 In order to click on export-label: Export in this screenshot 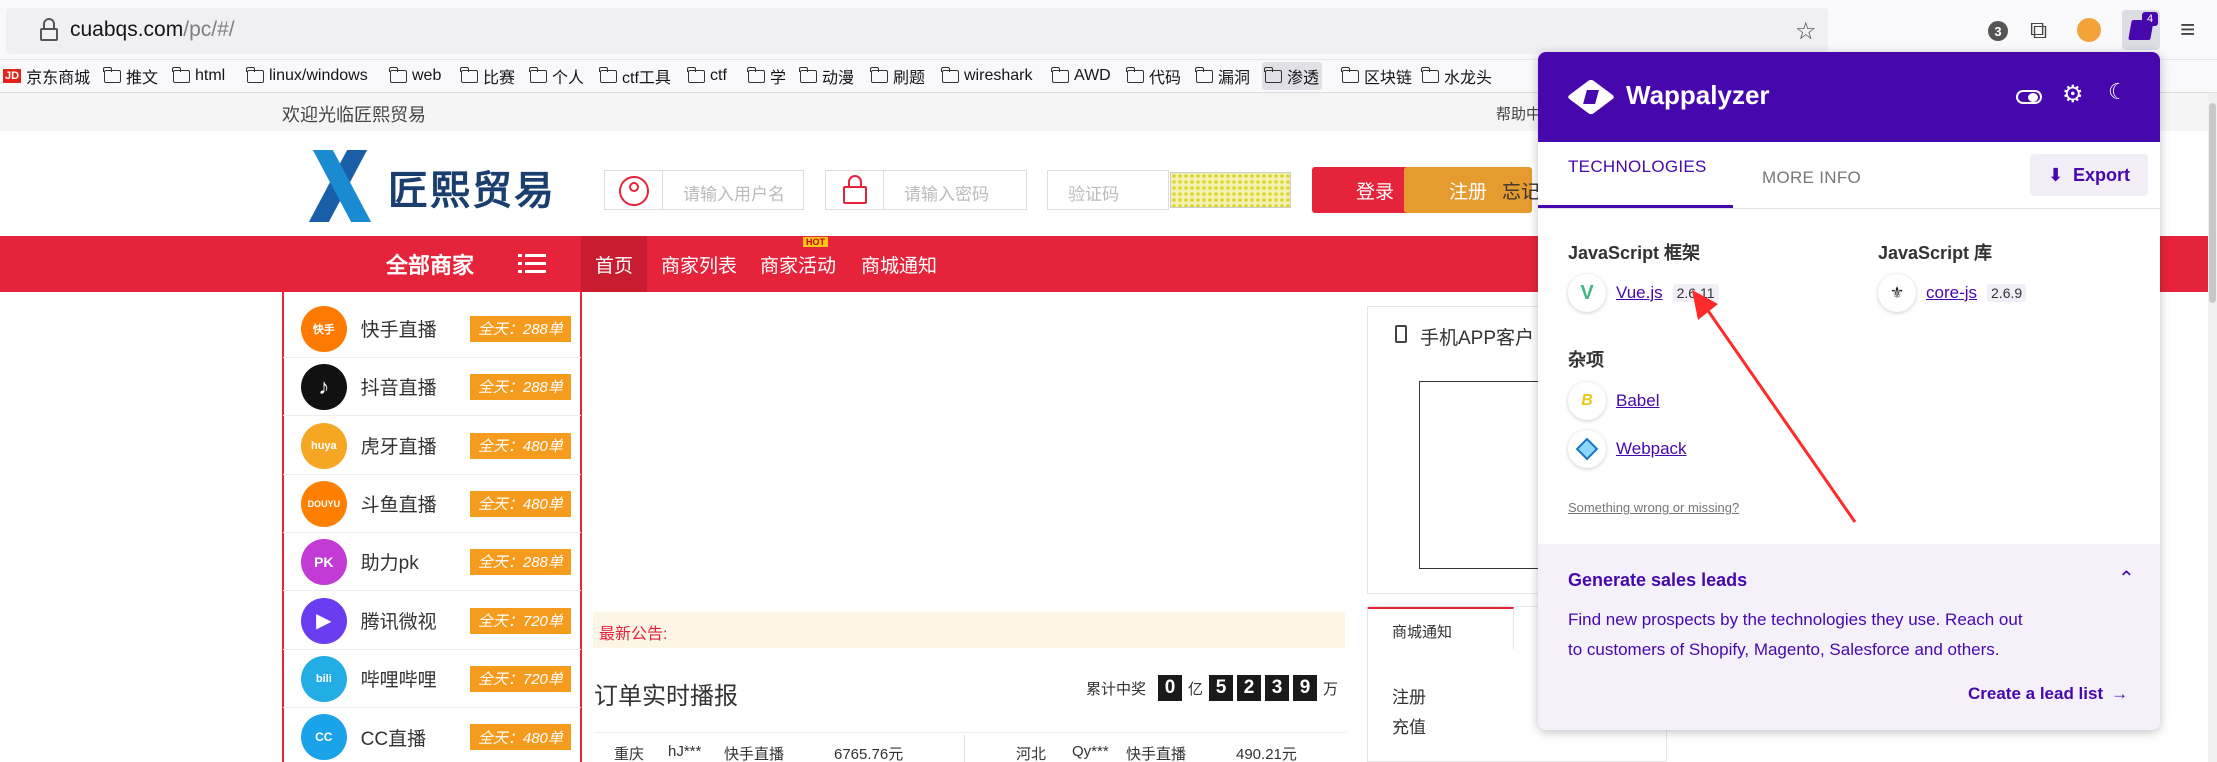, I will do `click(2102, 174)`.